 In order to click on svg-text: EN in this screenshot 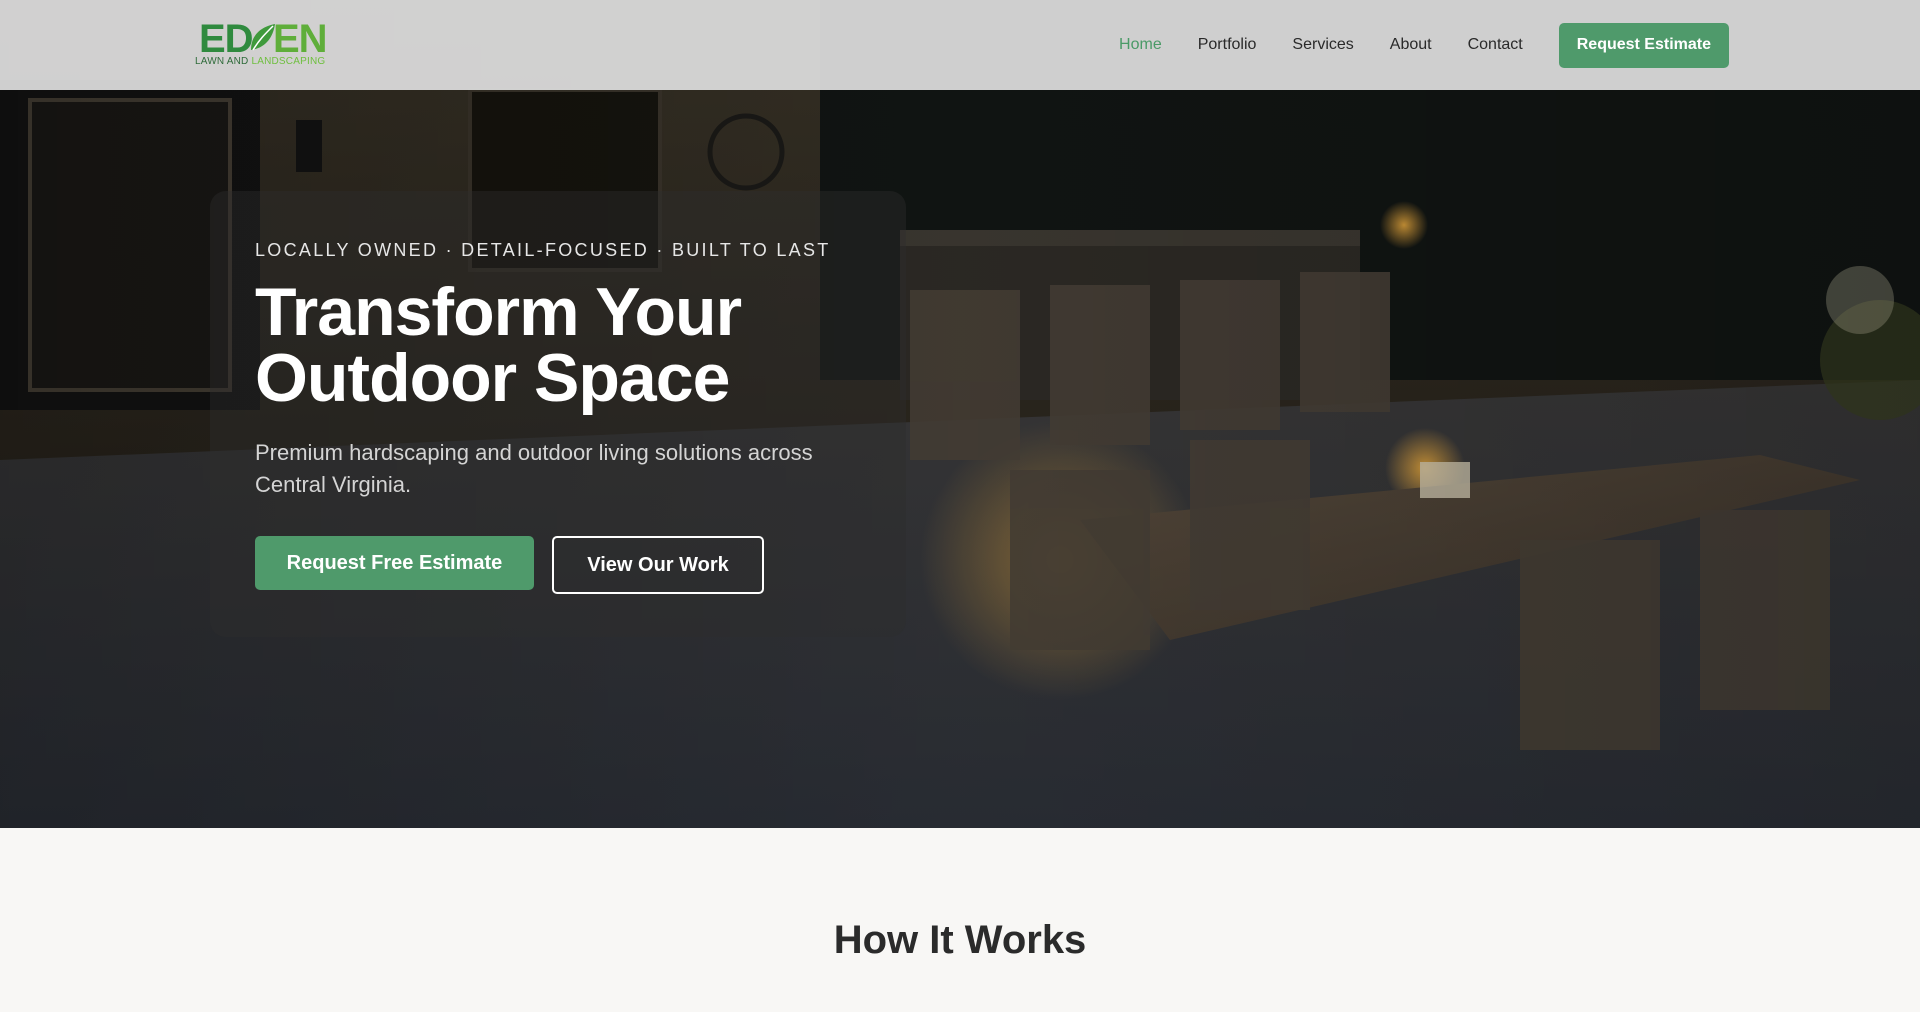, I will do `click(299, 38)`.